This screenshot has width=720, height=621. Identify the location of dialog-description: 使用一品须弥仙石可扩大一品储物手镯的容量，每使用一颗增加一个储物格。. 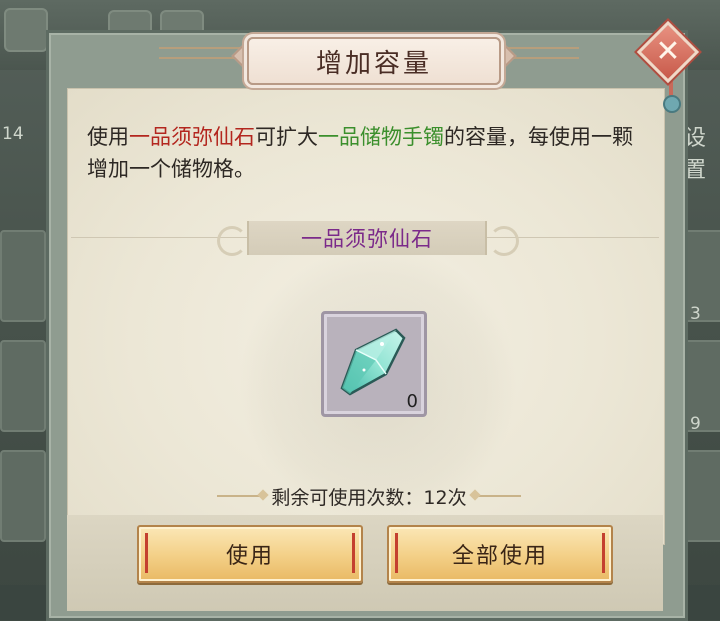
(367, 153).